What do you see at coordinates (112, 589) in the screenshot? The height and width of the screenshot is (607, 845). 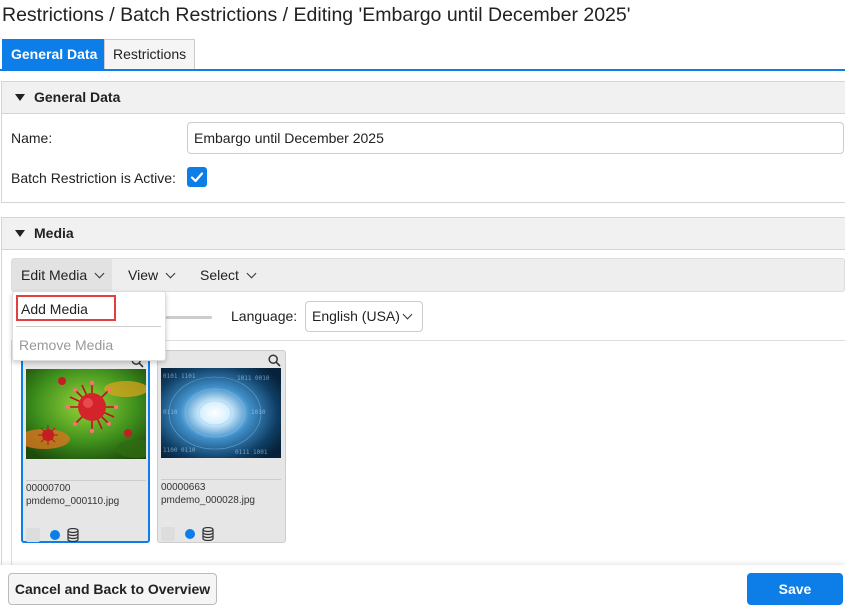 I see `cancel-back-button: Cancel and Back to Overview` at bounding box center [112, 589].